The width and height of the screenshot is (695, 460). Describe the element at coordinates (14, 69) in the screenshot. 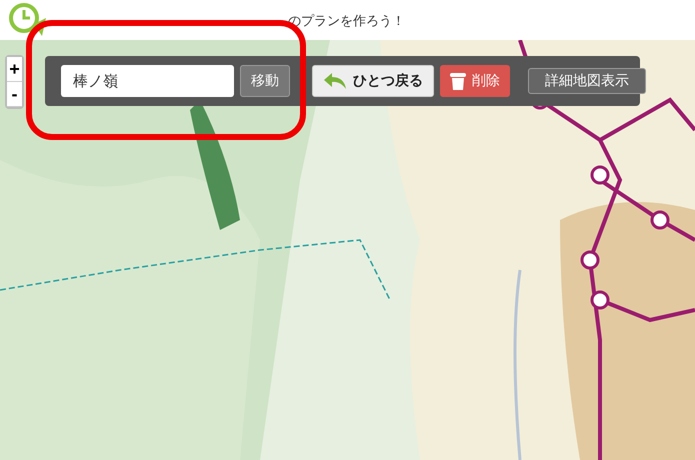

I see `zoom-in-button: +` at that location.